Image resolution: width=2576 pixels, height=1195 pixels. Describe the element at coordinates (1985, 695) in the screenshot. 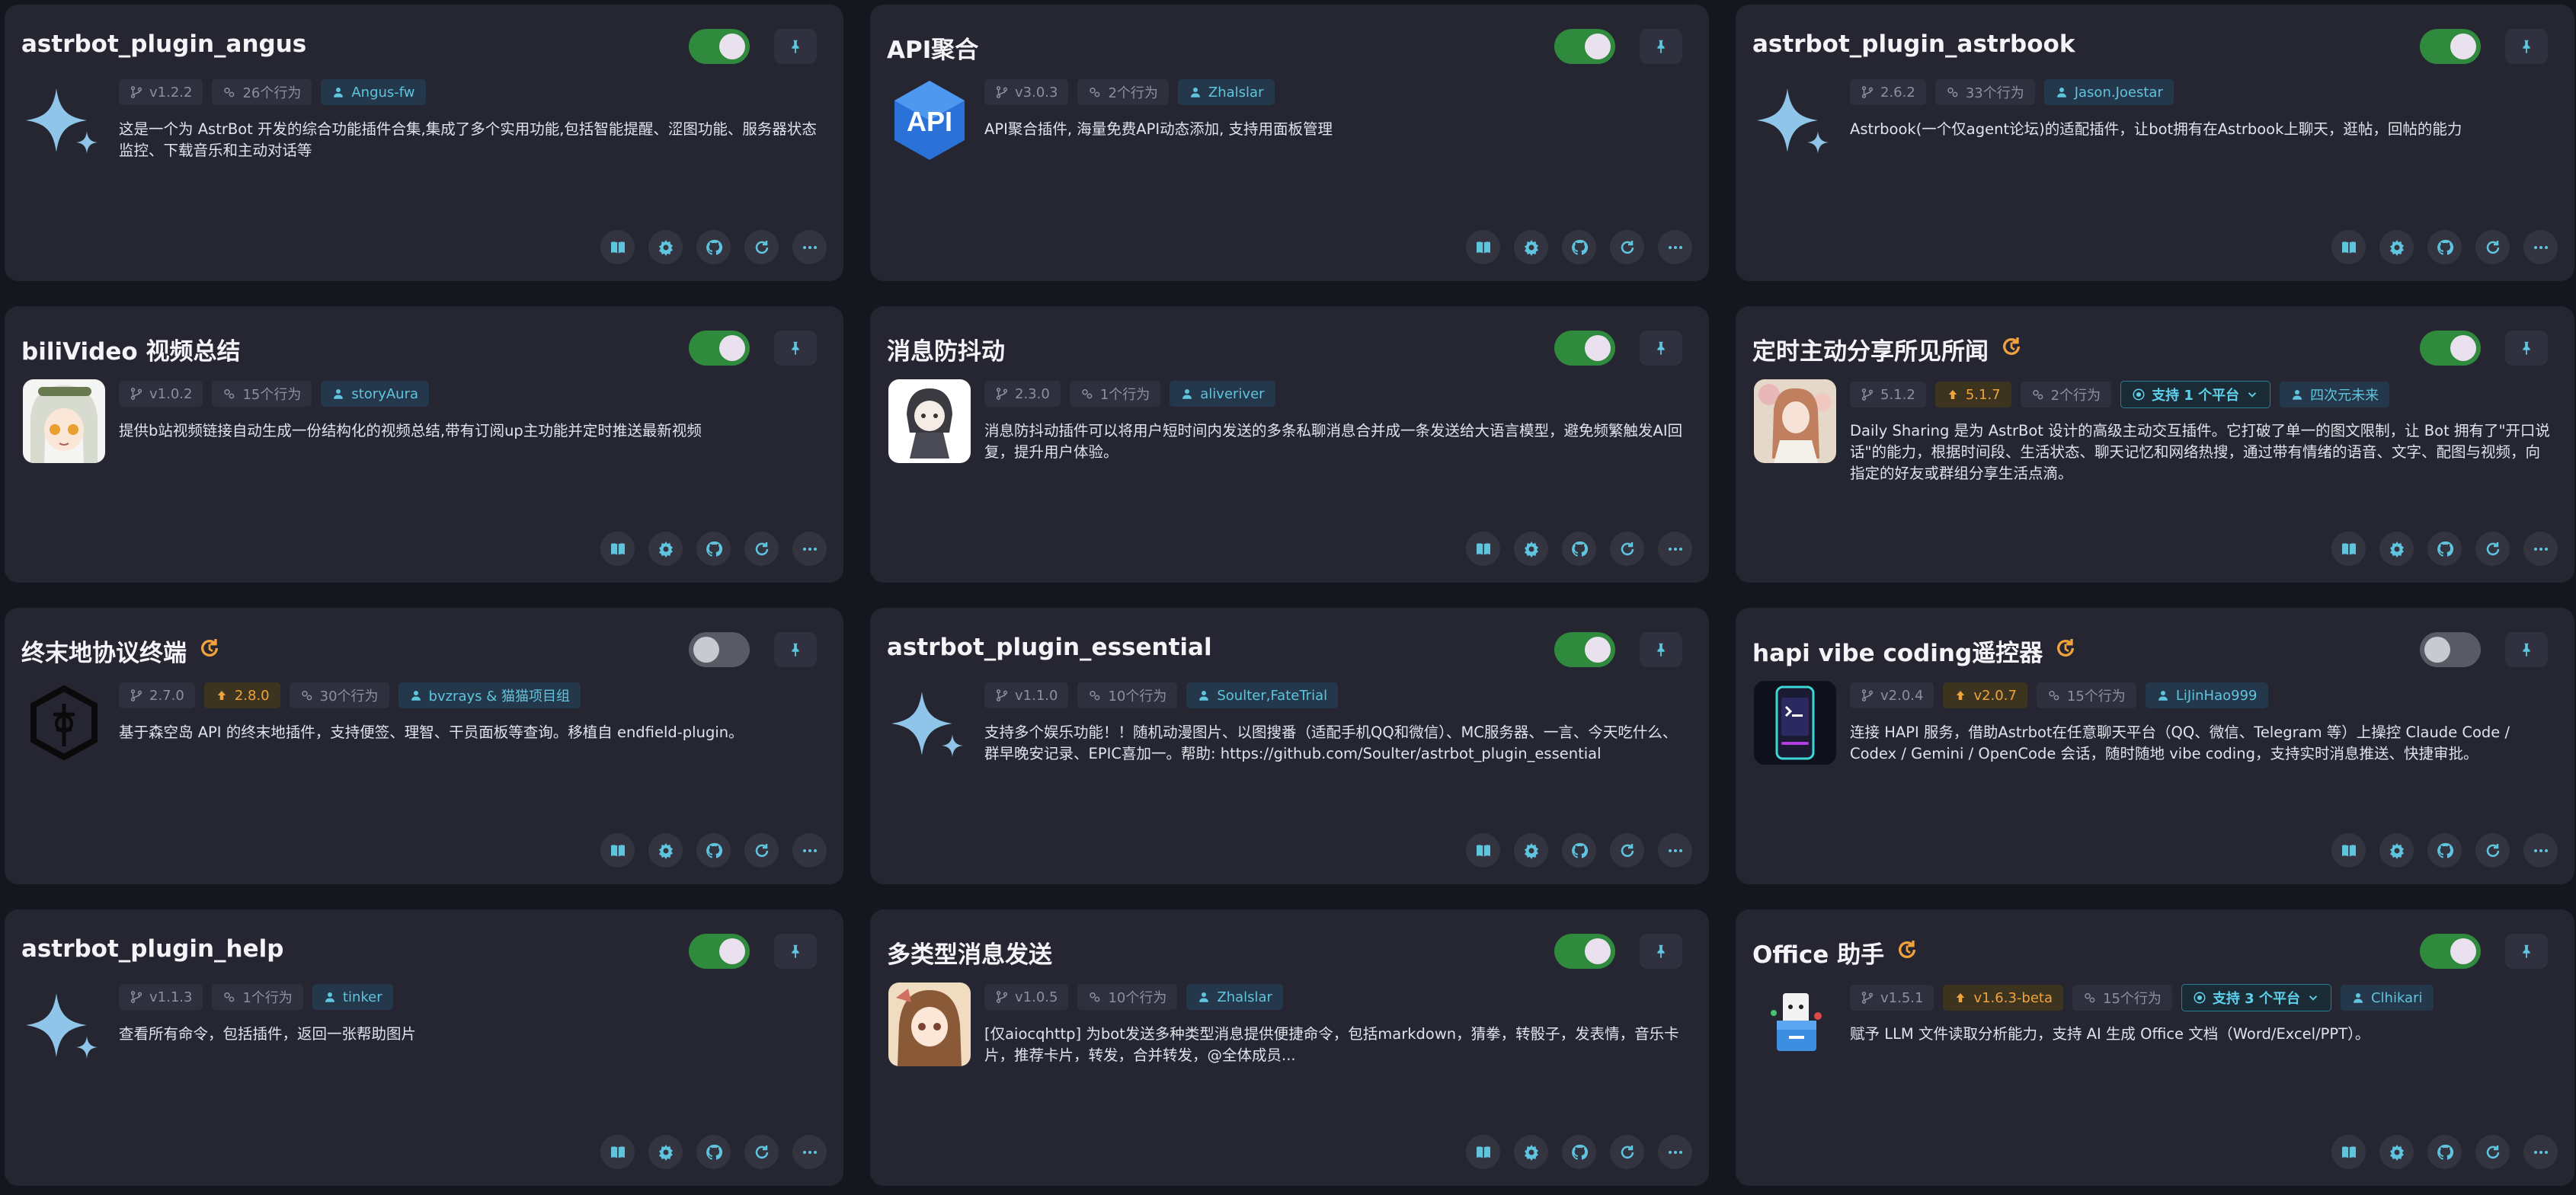

I see `update-version-chip: v2.0.7` at that location.